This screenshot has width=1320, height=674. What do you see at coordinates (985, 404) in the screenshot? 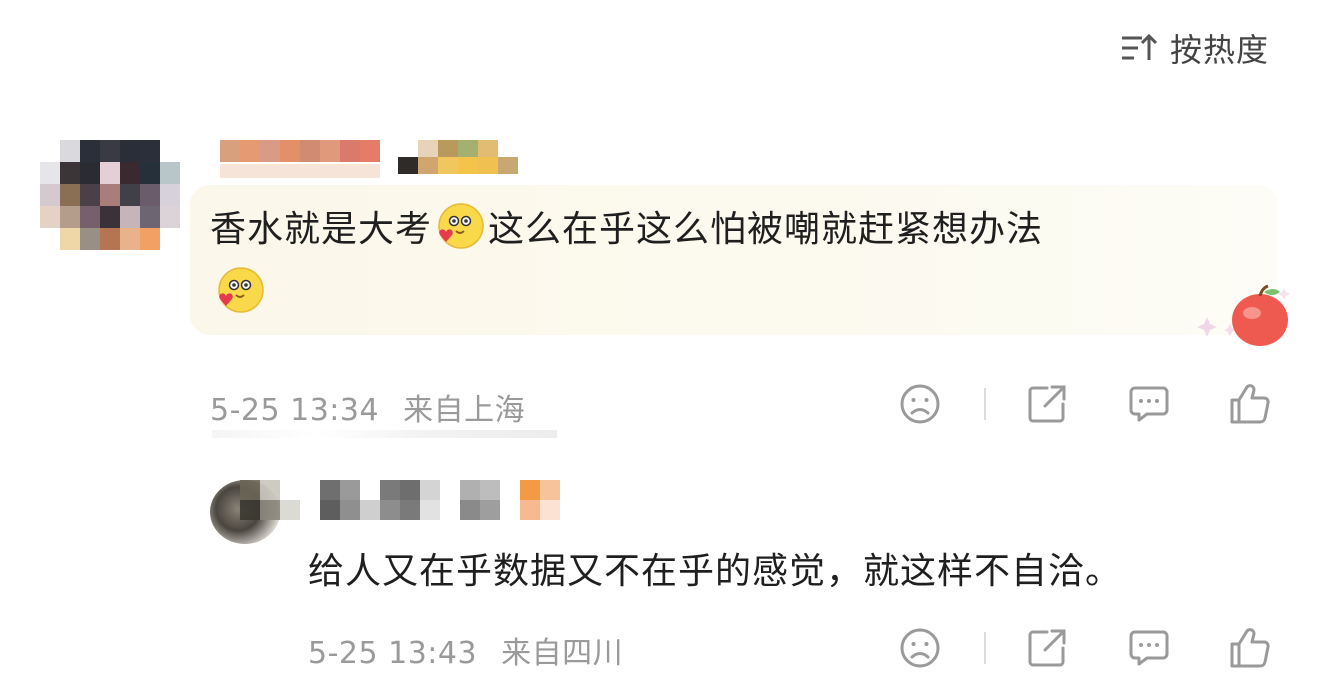
I see `actions-divider` at bounding box center [985, 404].